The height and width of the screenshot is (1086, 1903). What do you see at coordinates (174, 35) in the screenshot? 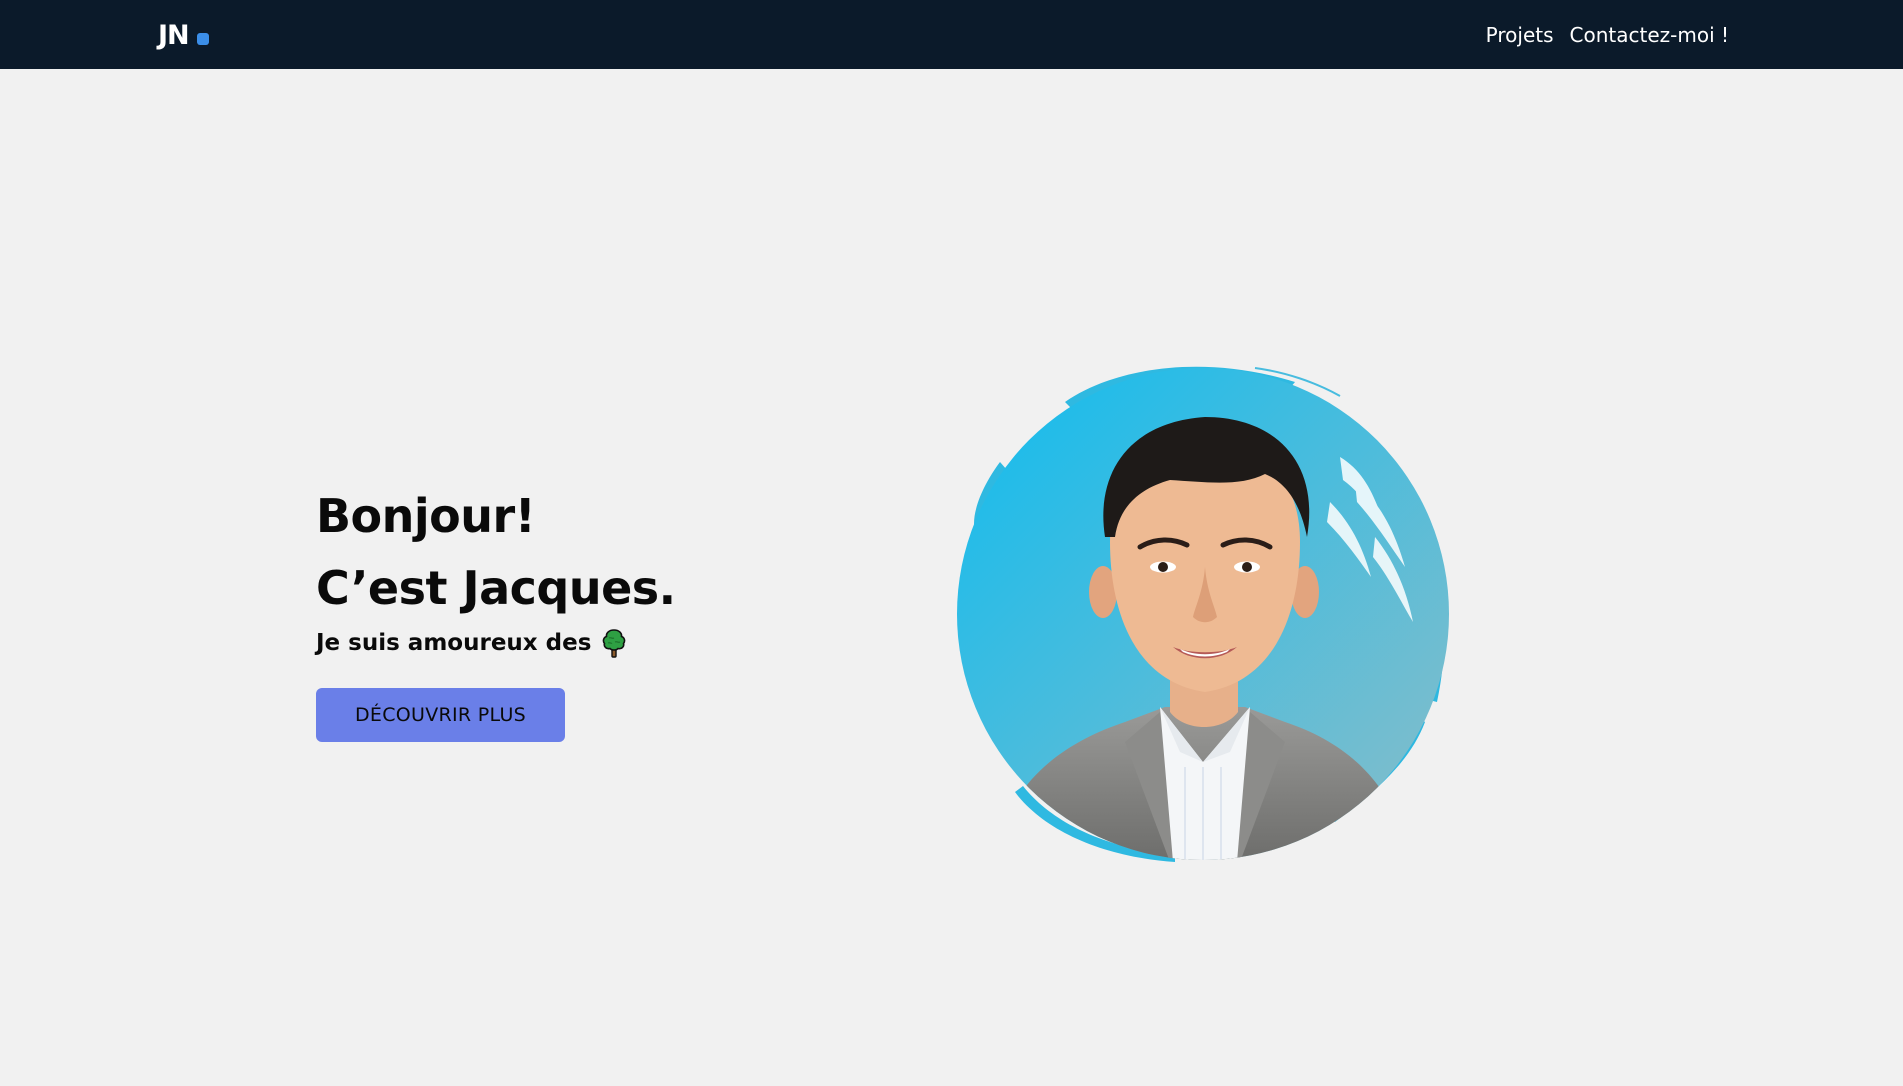
I see `logo-text: JN` at bounding box center [174, 35].